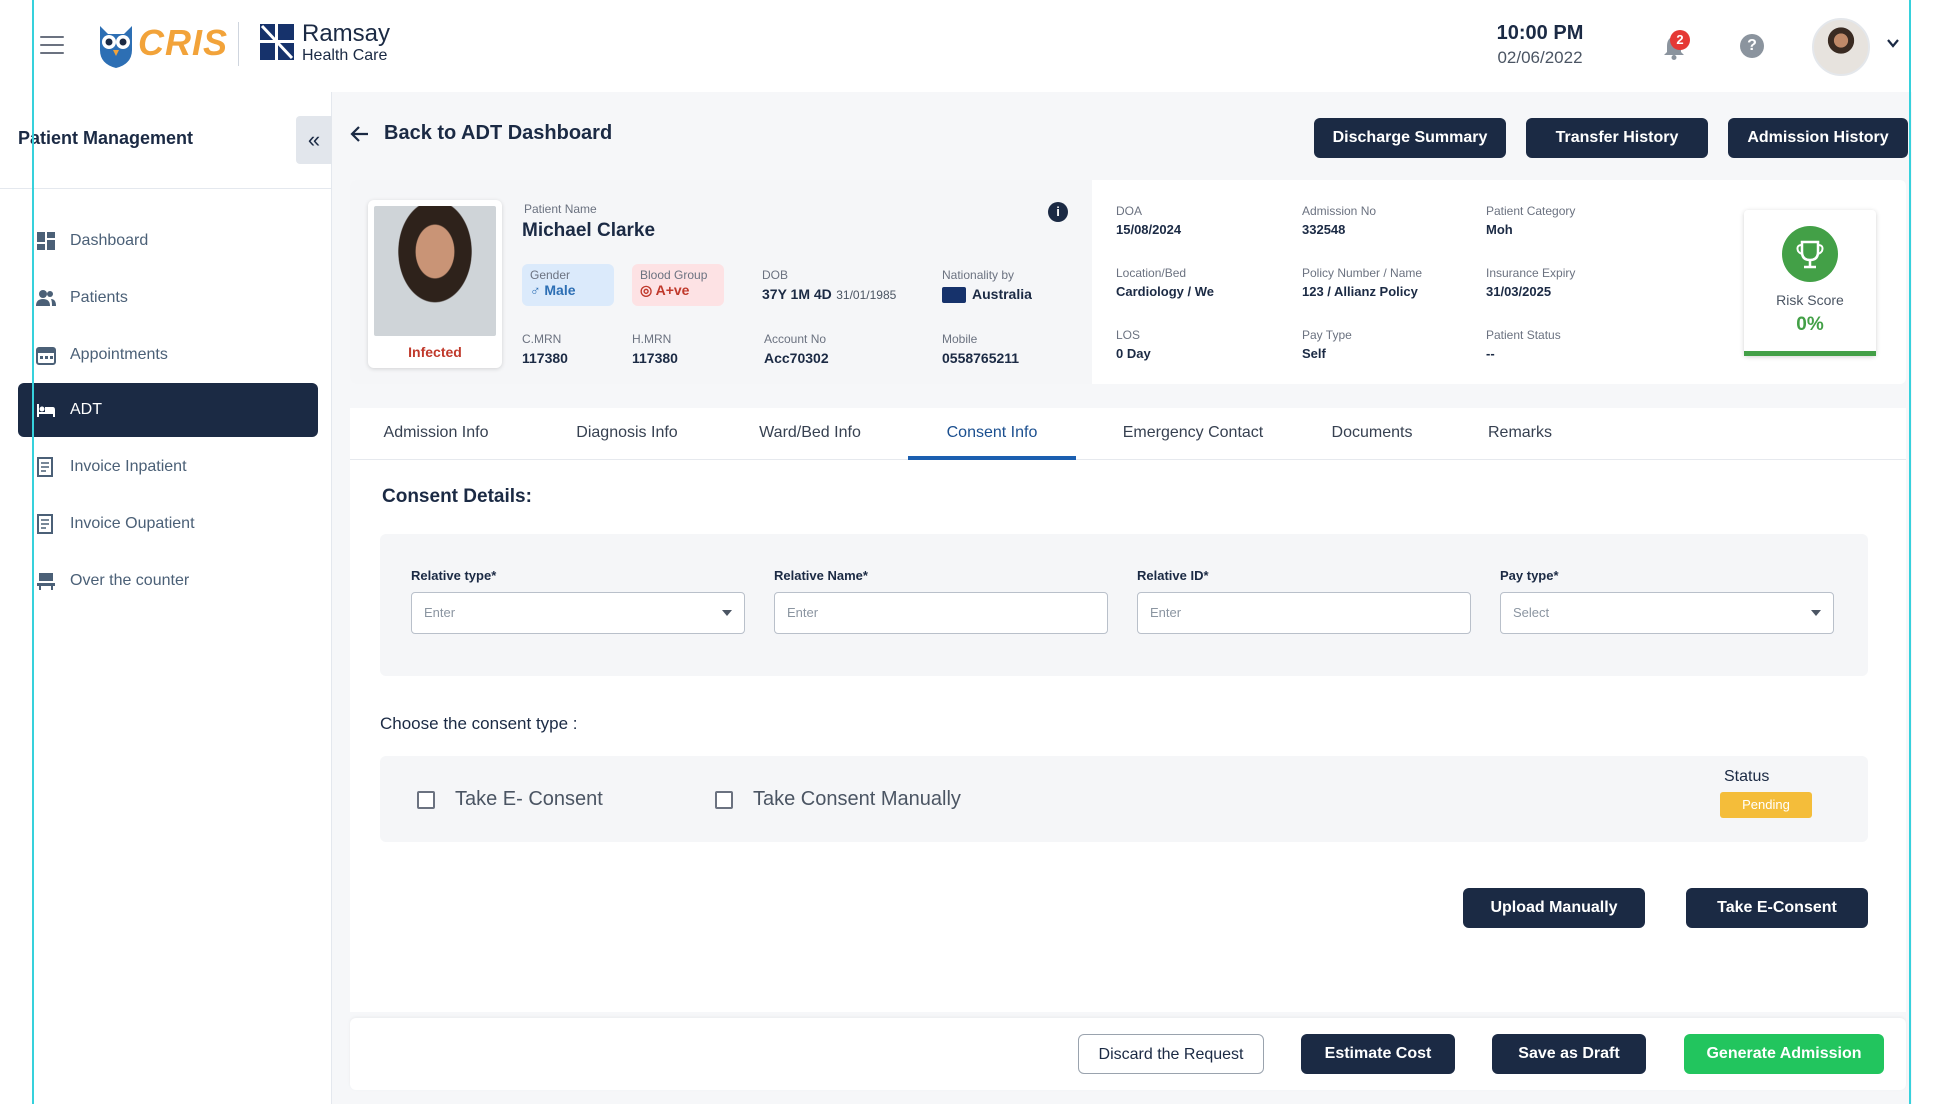 This screenshot has height=1104, width=1940. I want to click on calendar-icon, so click(46, 356).